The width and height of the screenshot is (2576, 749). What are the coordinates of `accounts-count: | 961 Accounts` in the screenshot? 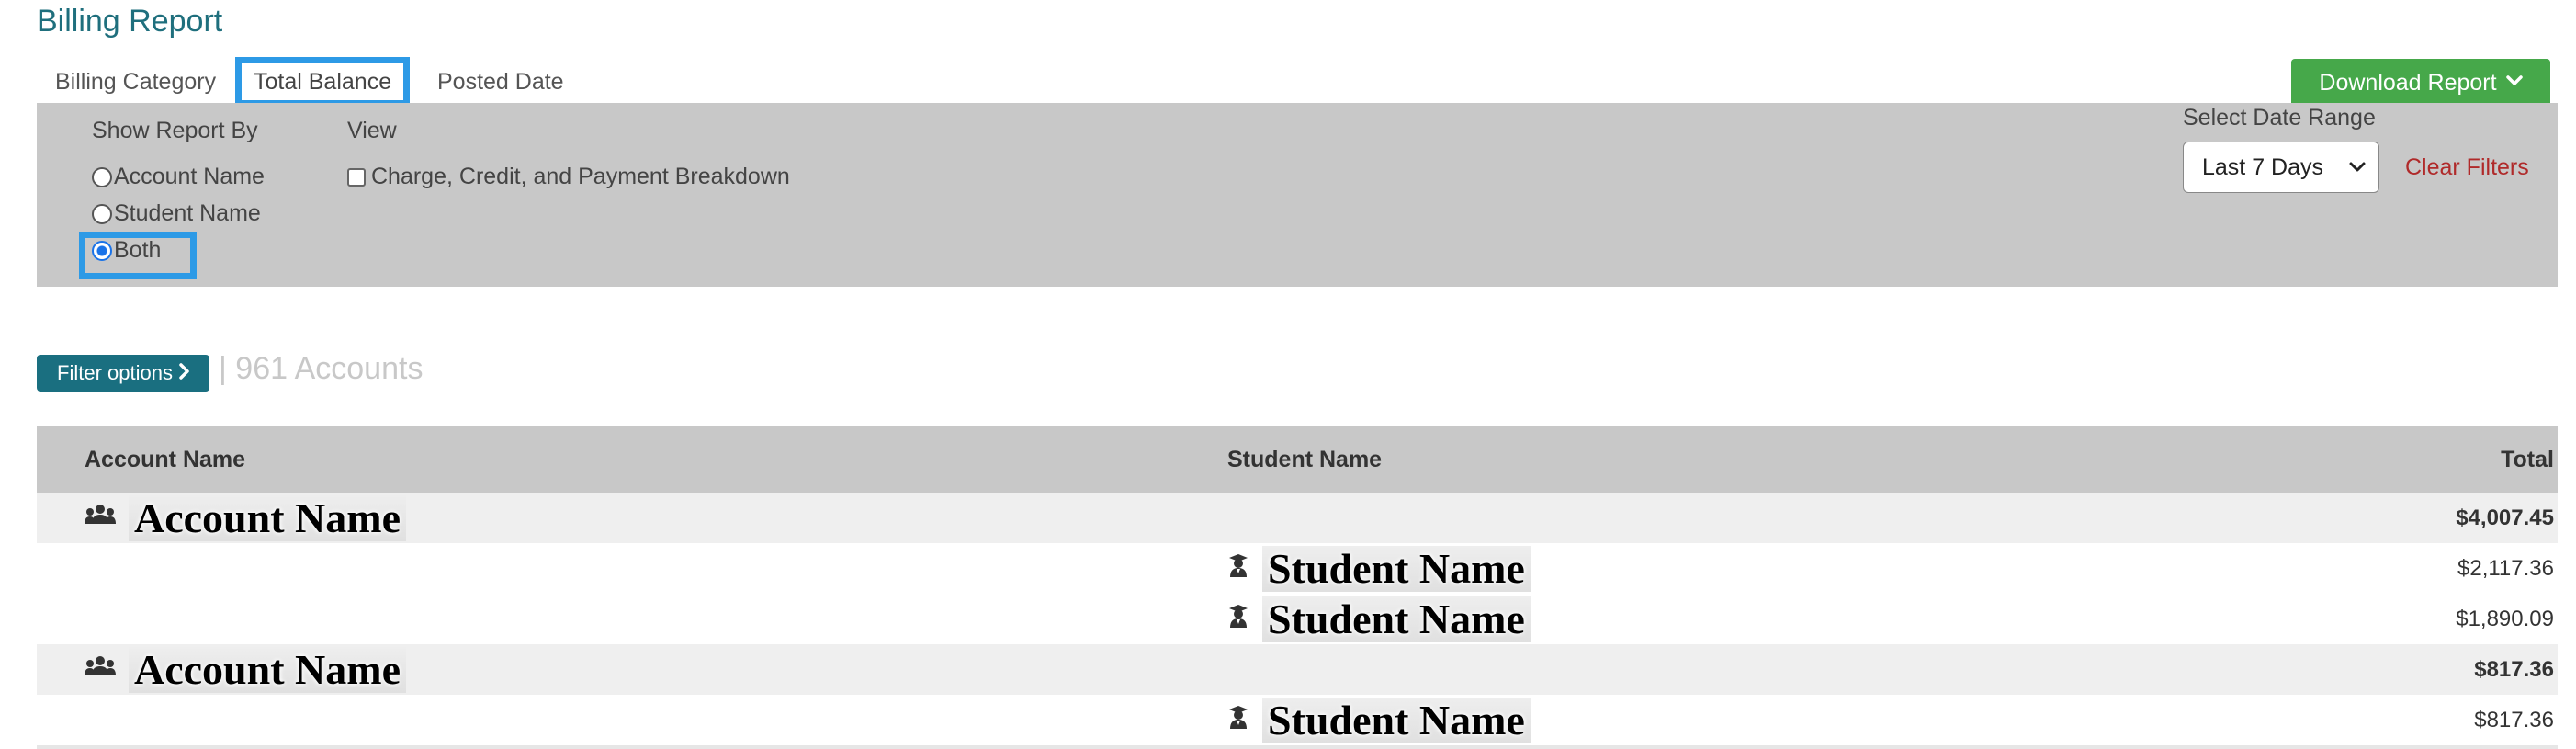 It's located at (321, 369).